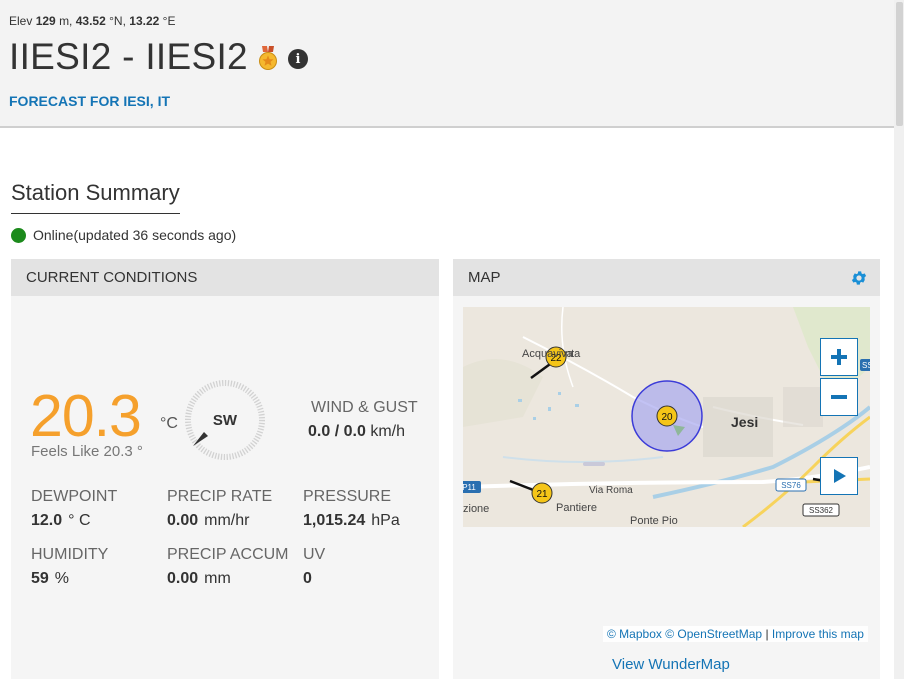 The image size is (904, 679). I want to click on medal-icon, so click(268, 59).